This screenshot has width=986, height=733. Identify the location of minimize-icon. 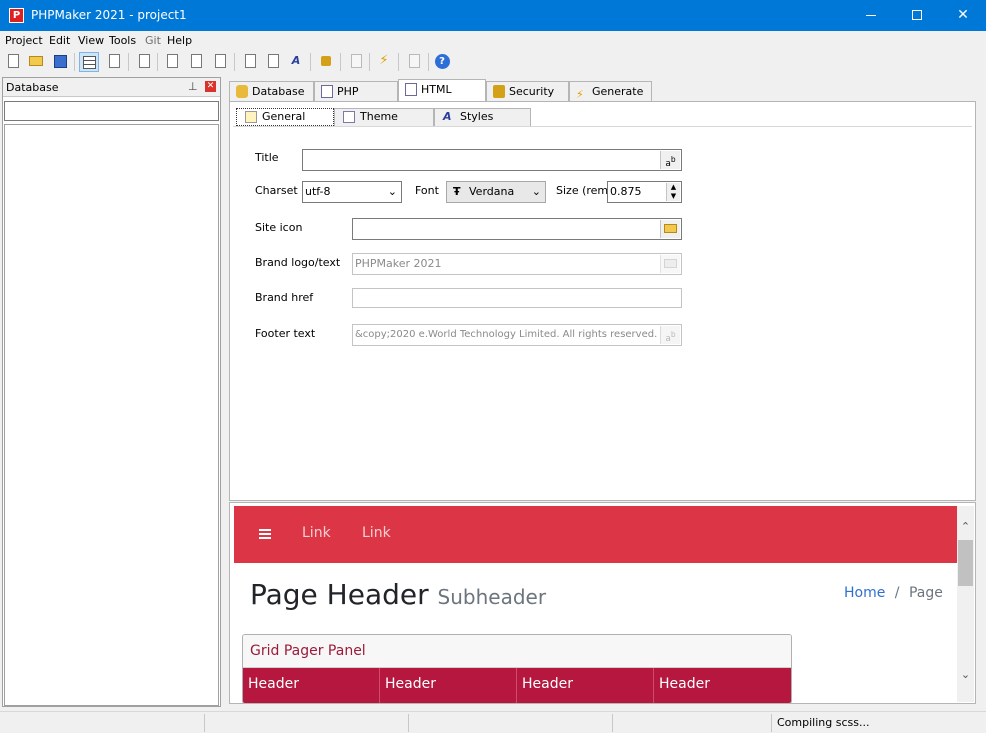
(871, 15).